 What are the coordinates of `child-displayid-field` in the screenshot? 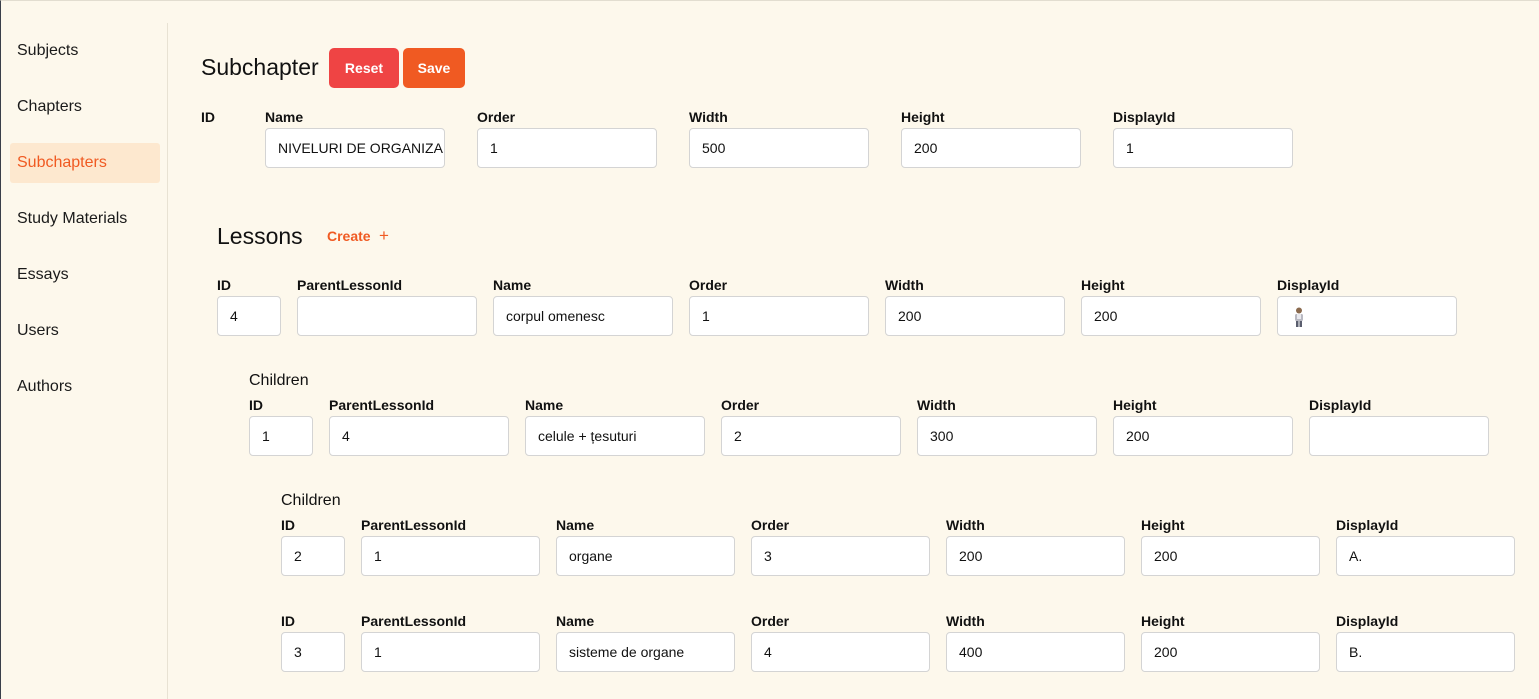 It's located at (1399, 436).